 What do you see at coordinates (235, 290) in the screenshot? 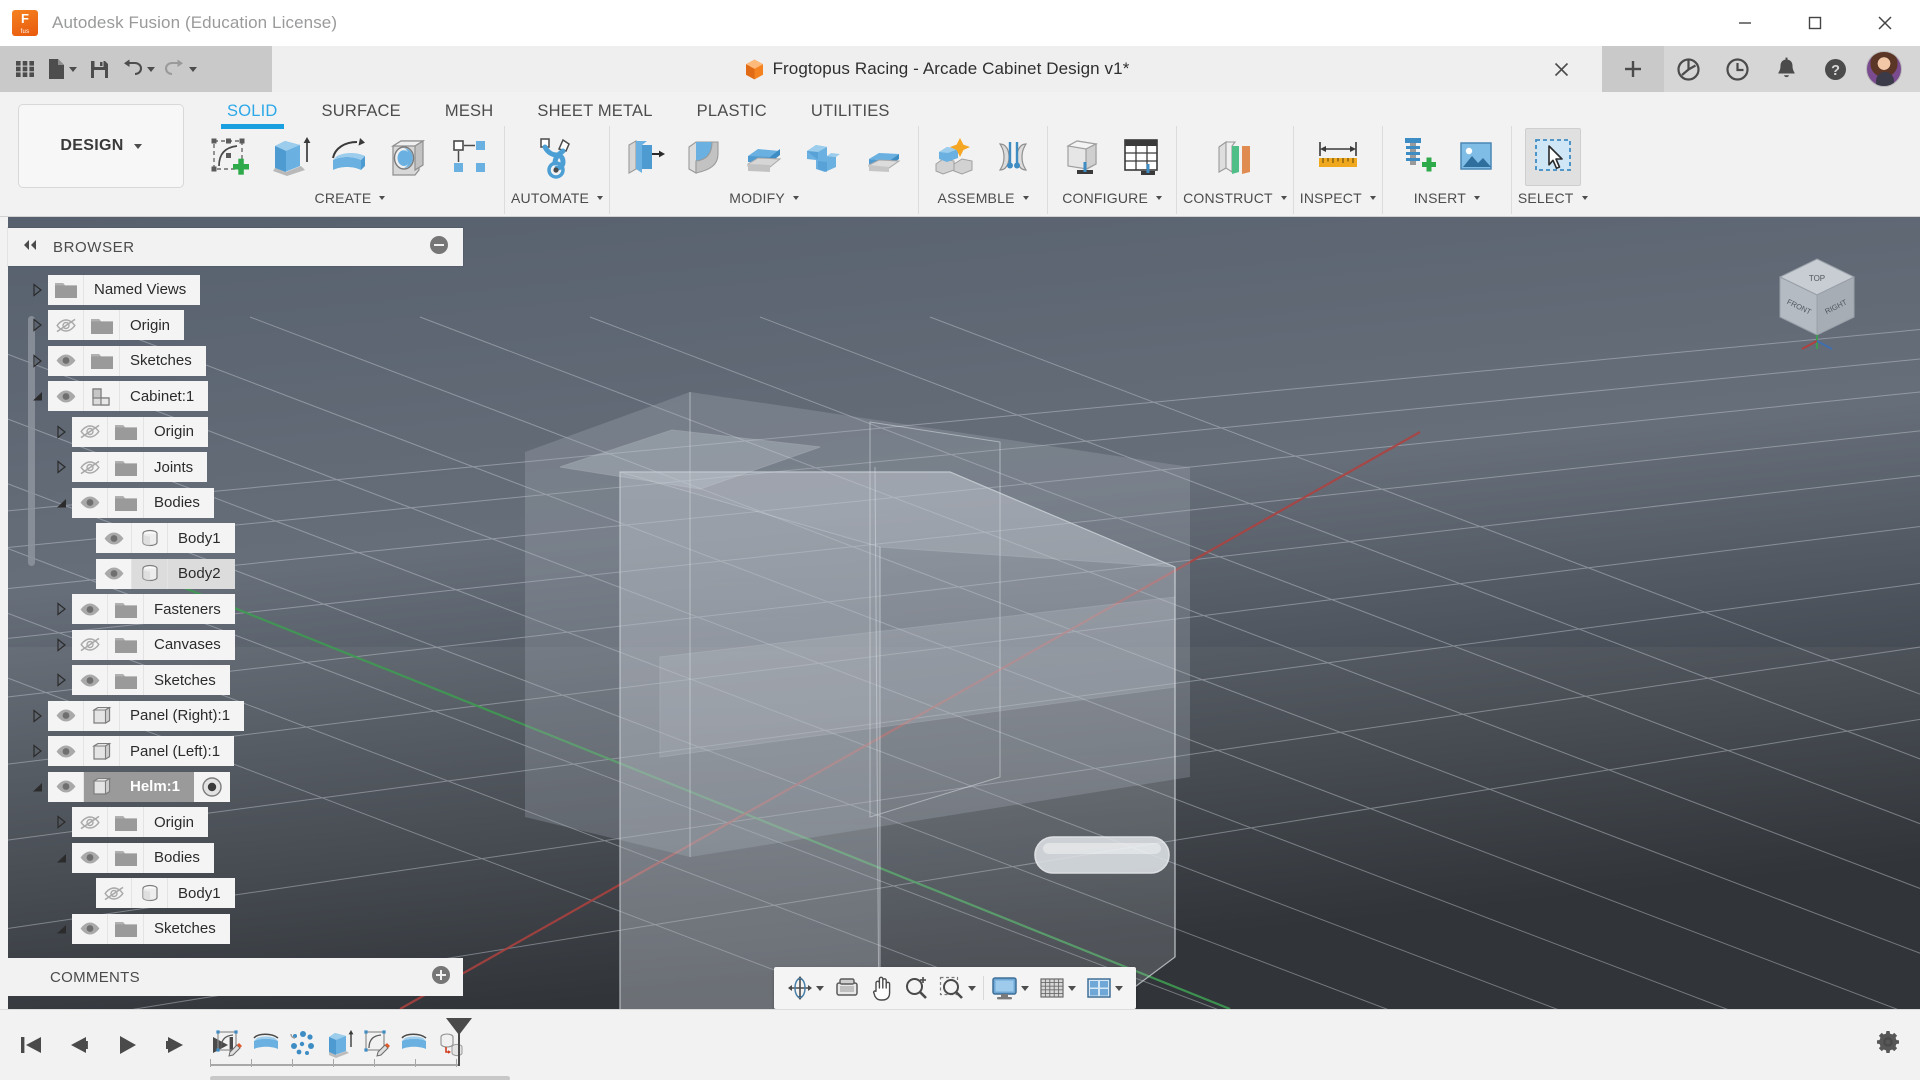
I see `tree-row: Named Views` at bounding box center [235, 290].